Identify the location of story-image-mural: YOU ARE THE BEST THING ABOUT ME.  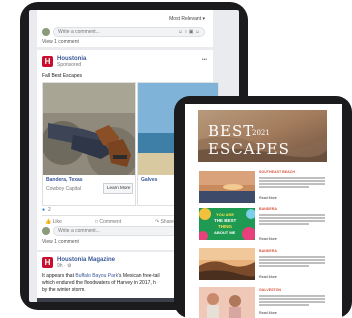
(227, 224).